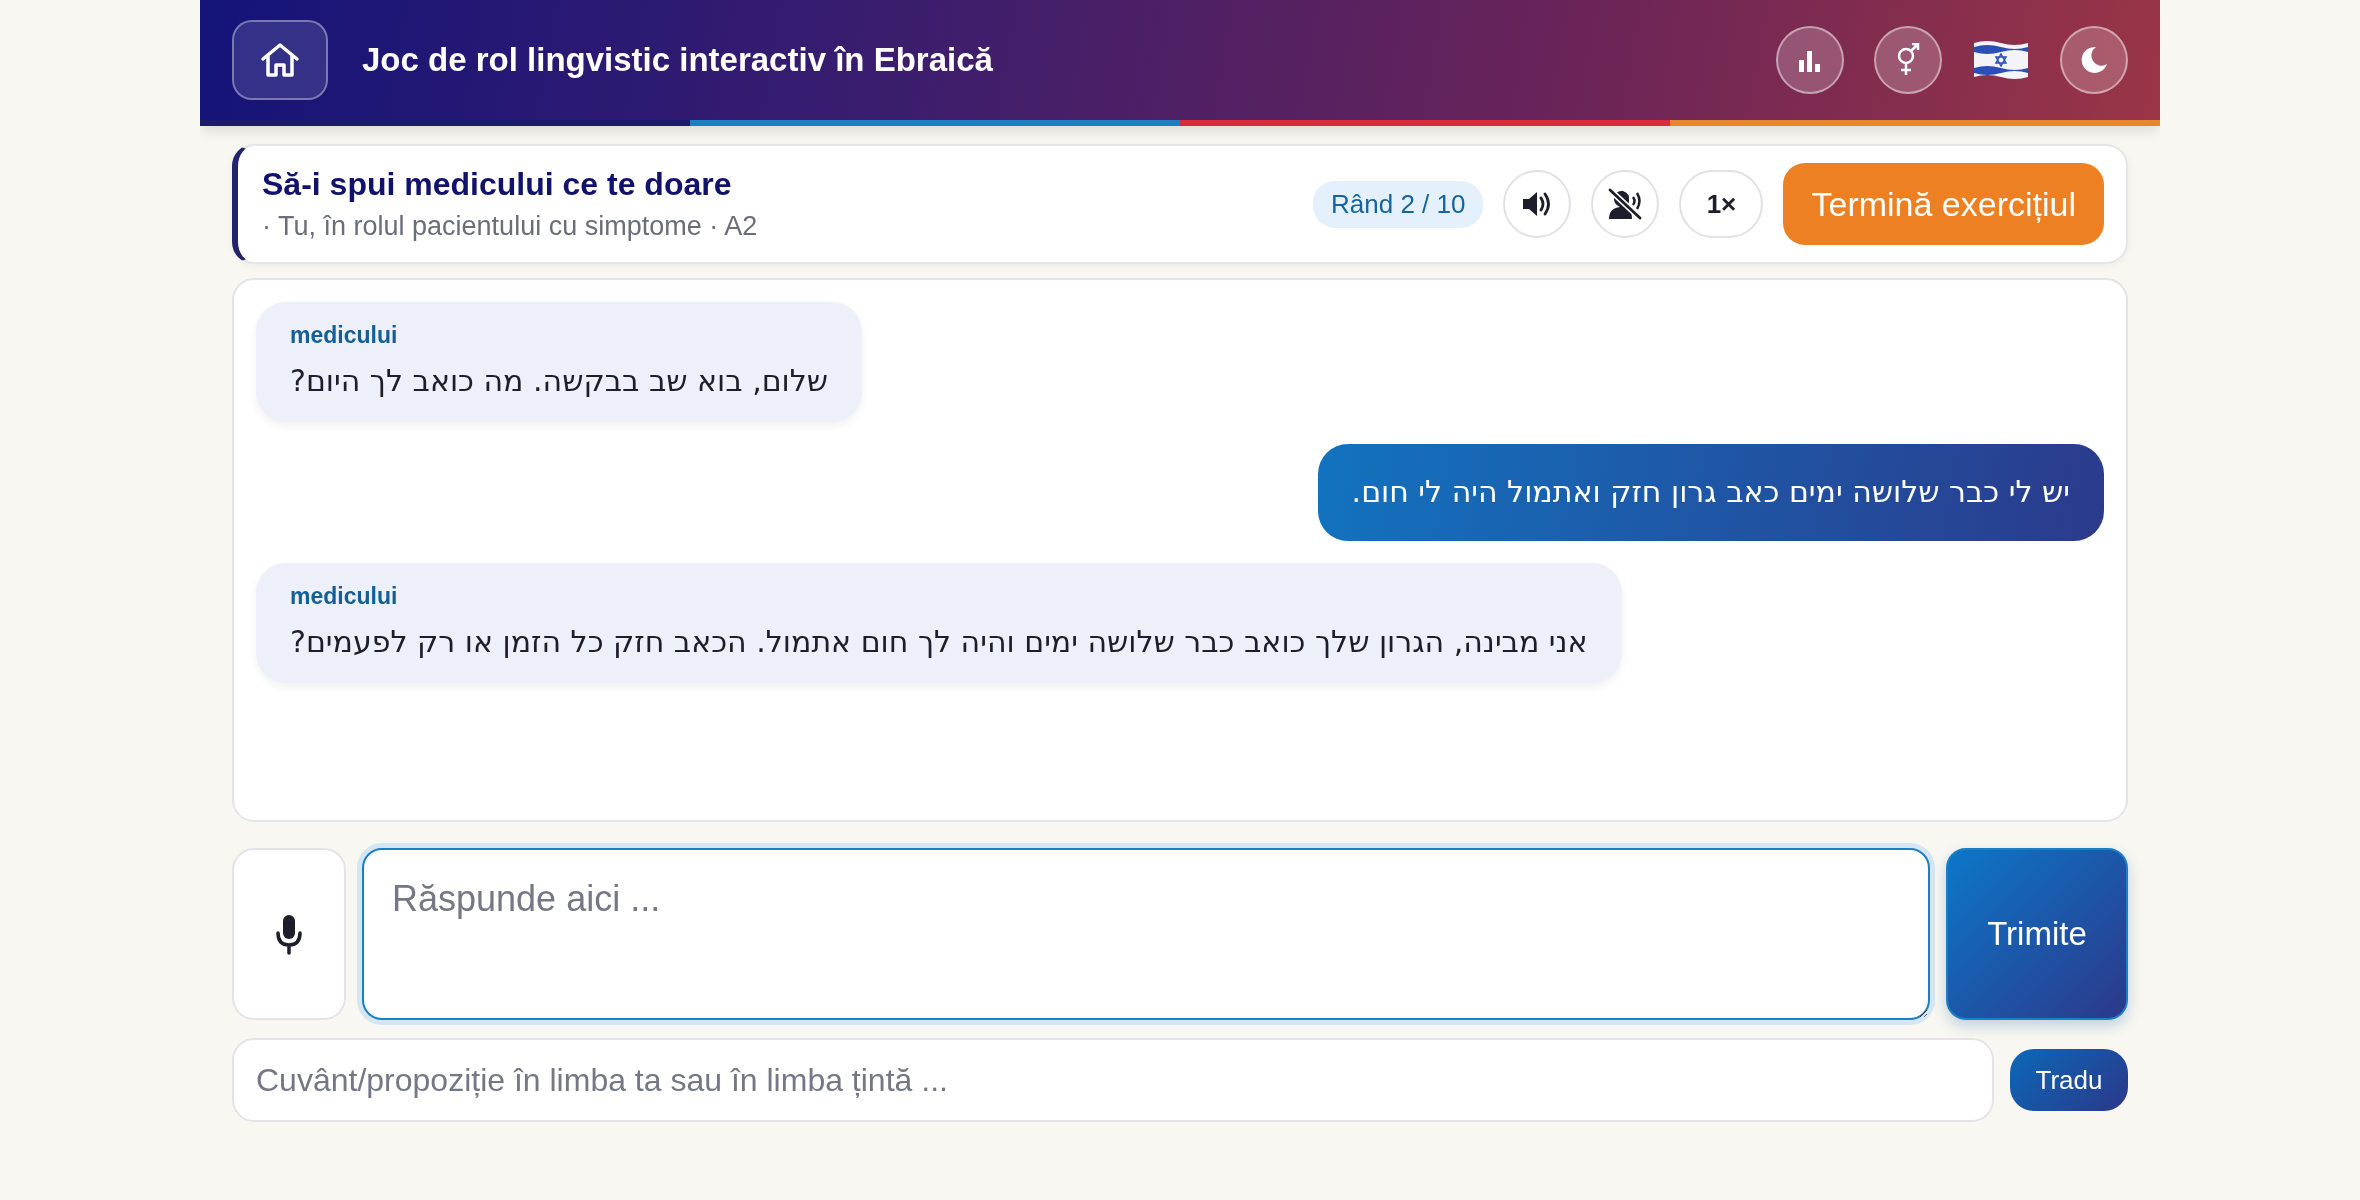 The image size is (2360, 1200). Describe the element at coordinates (1625, 204) in the screenshot. I see `voice-off-icon` at that location.